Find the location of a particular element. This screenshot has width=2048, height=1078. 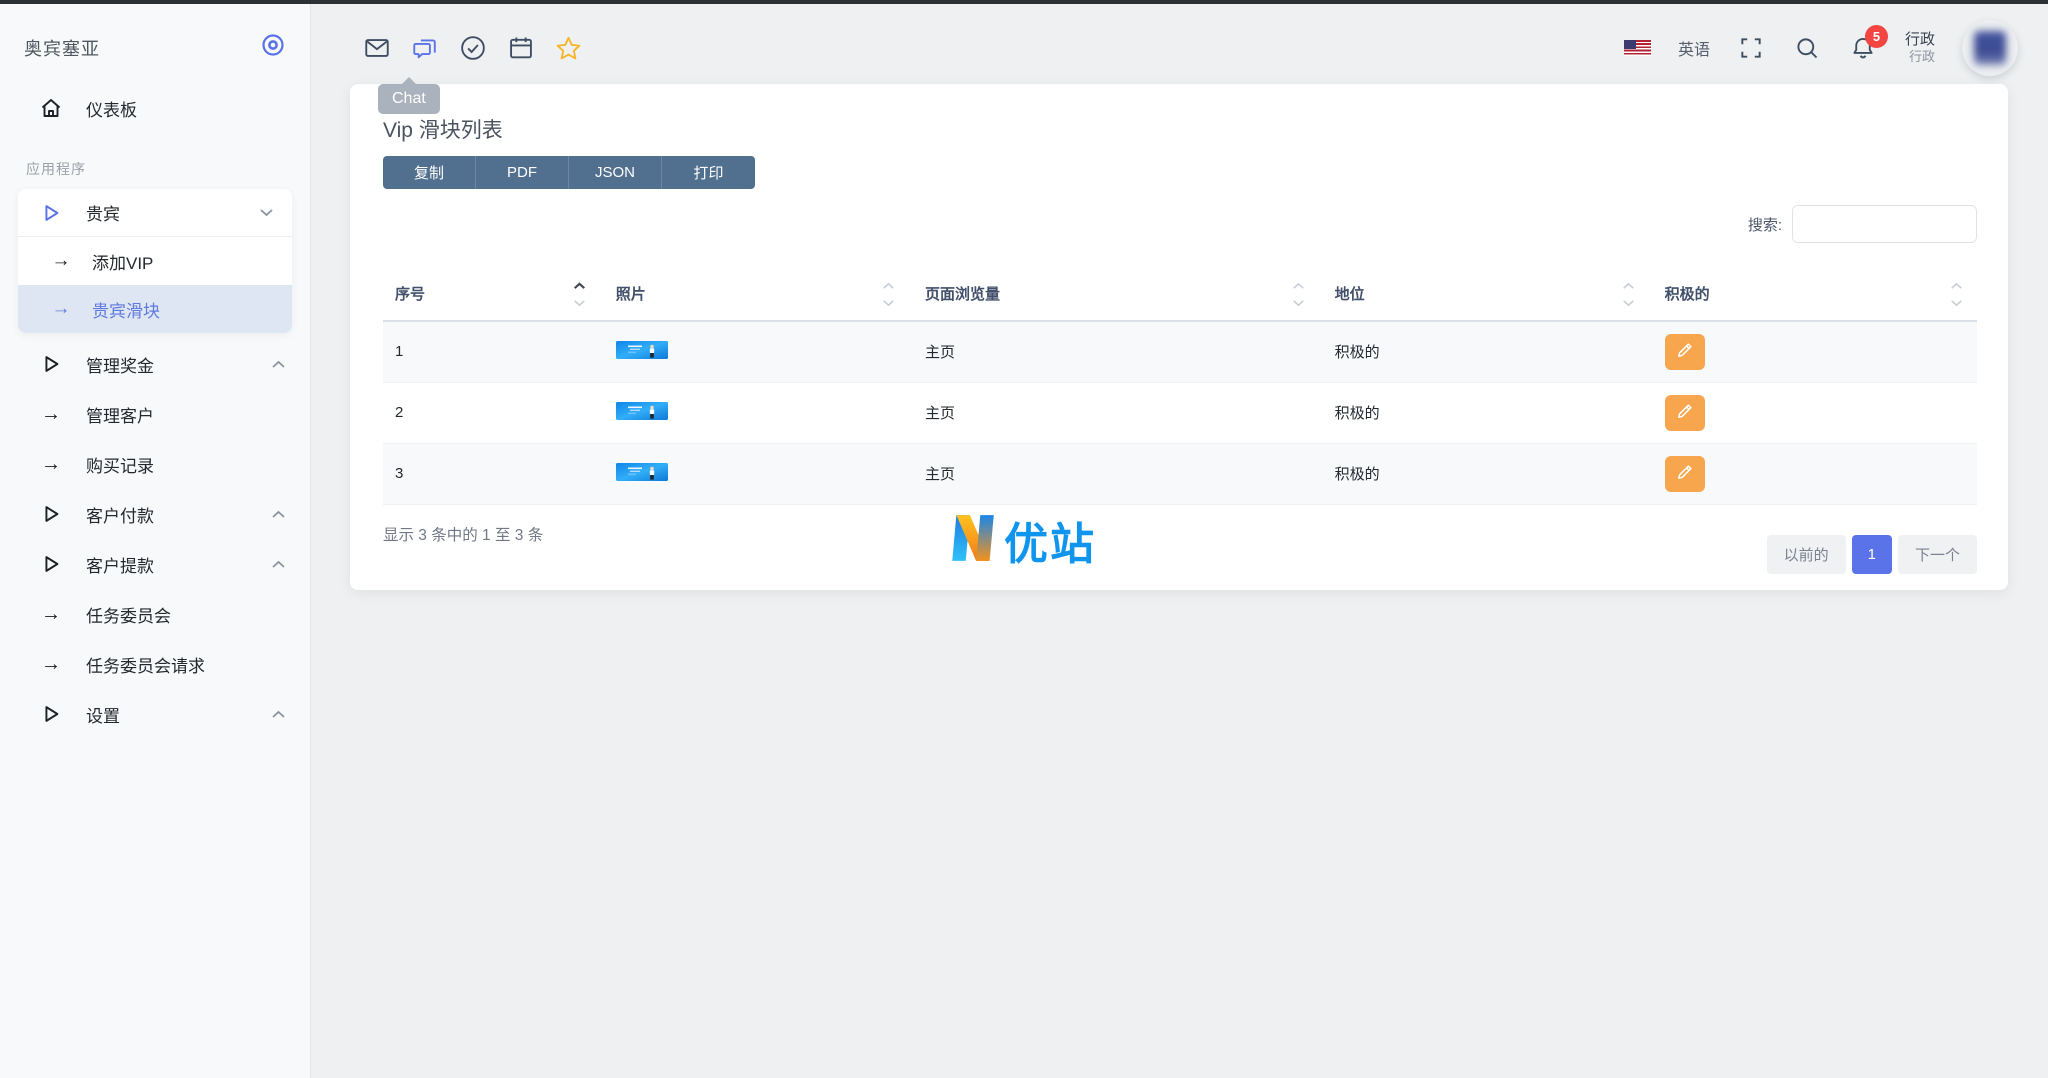

chat-tooltip: Chat is located at coordinates (409, 95).